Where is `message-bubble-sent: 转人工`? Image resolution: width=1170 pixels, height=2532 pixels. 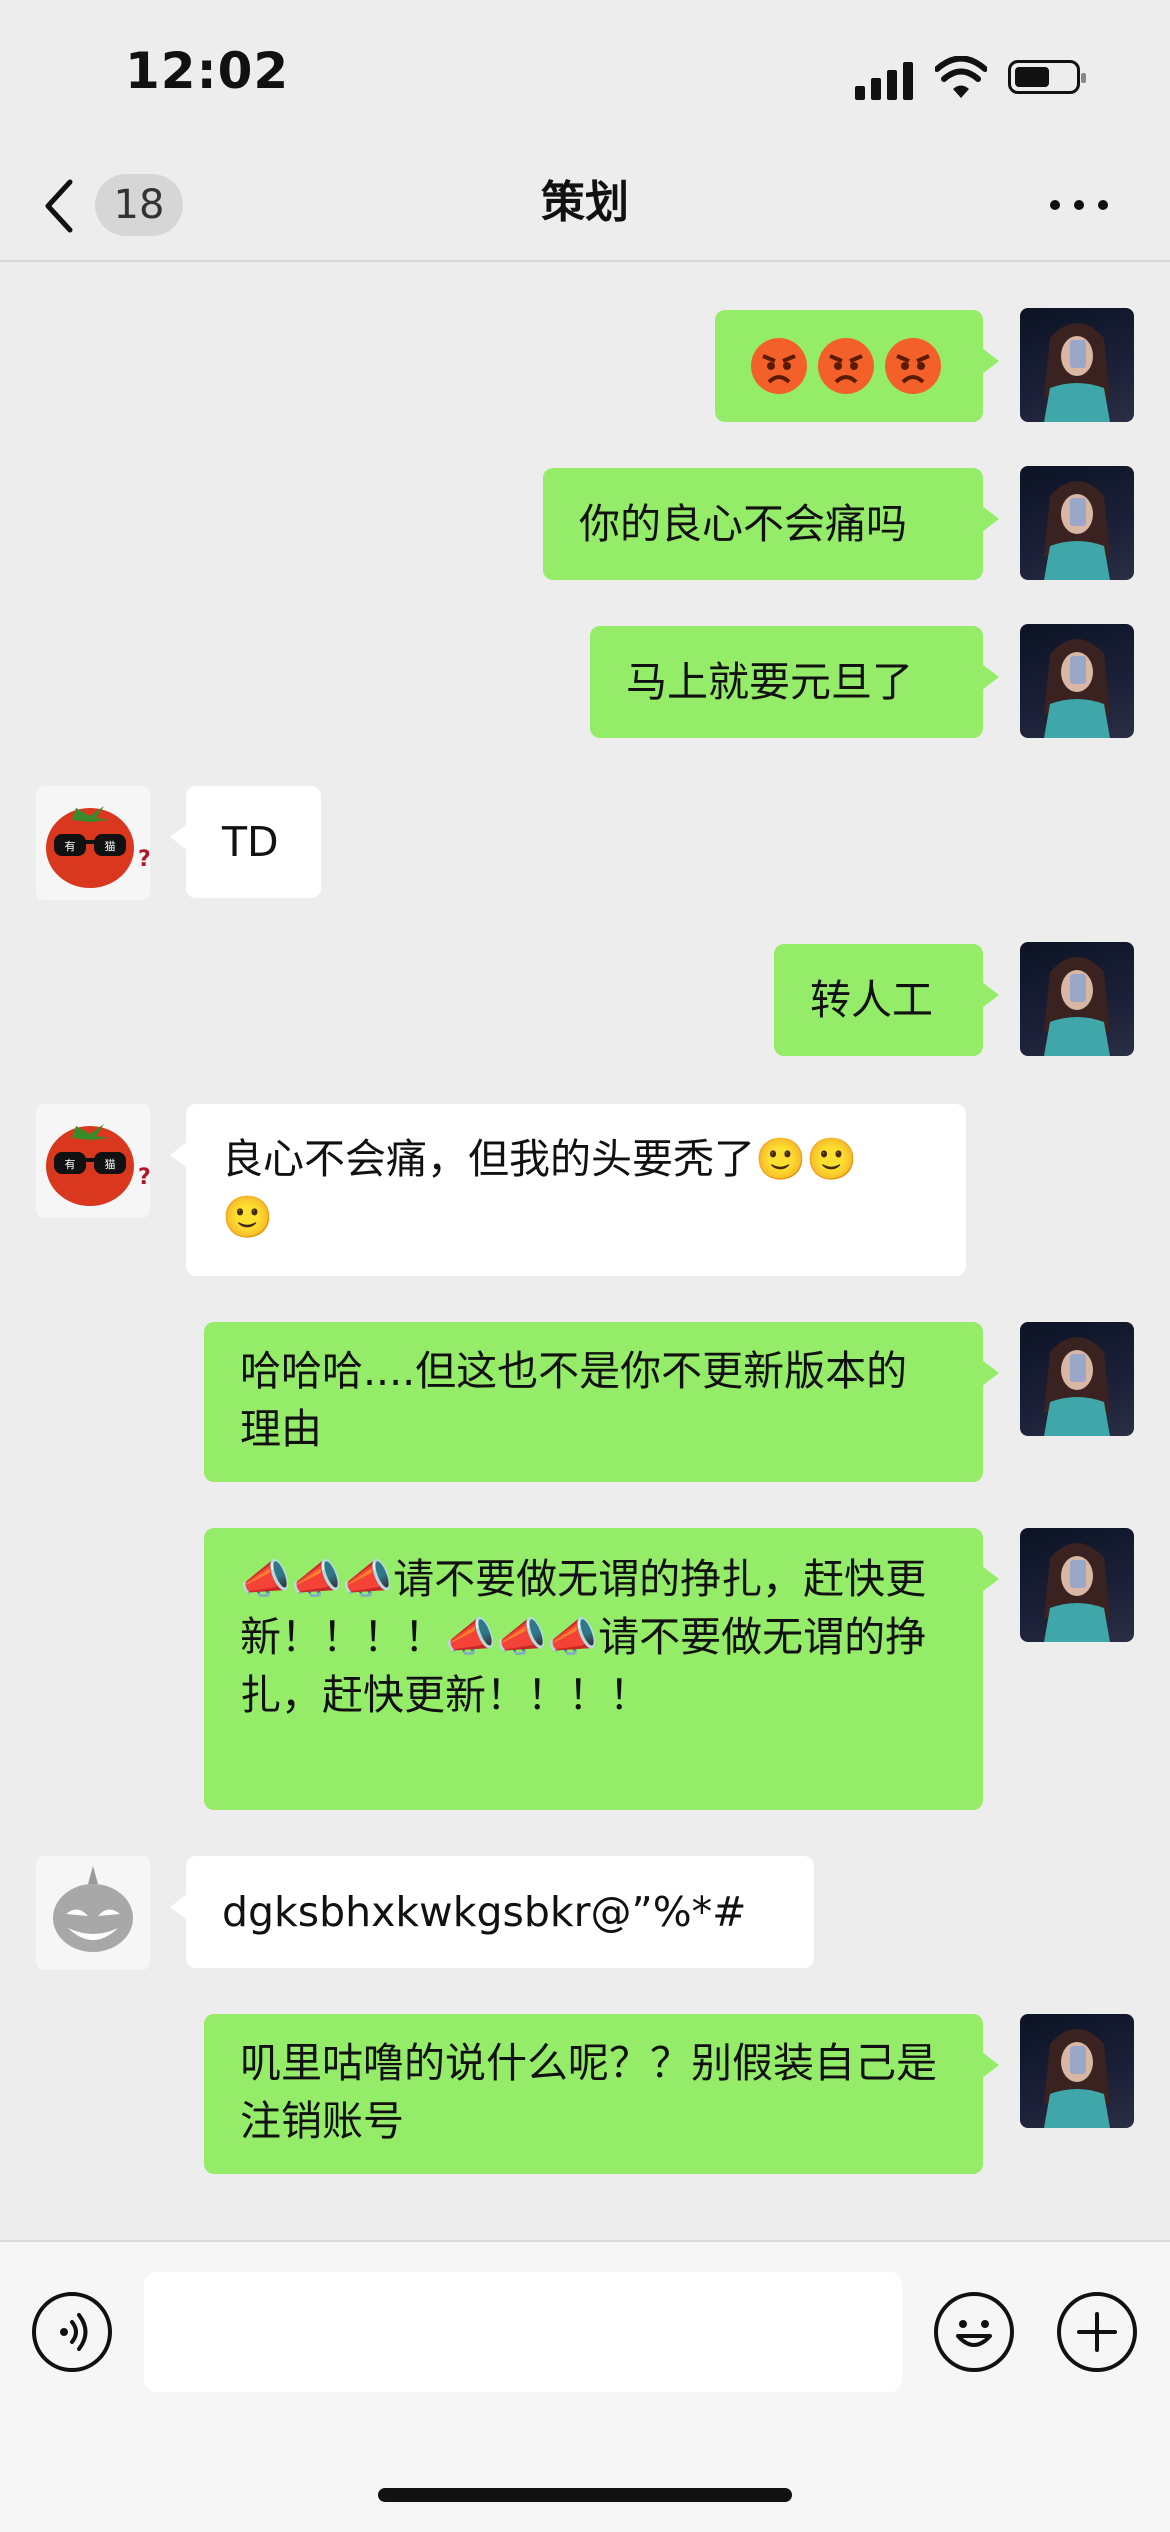
message-bubble-sent: 转人工 is located at coordinates (886, 1000).